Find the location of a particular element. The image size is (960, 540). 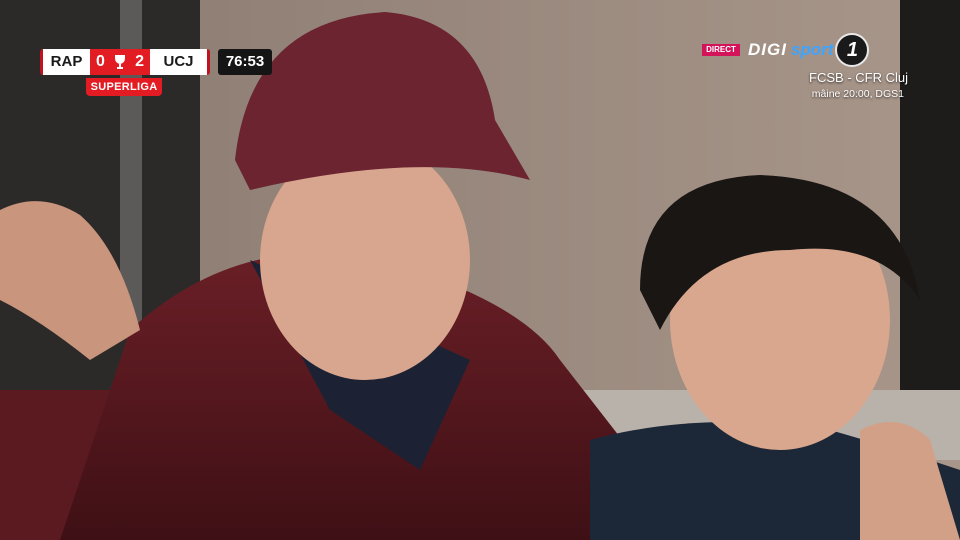

brand-sport: sport is located at coordinates (812, 49).